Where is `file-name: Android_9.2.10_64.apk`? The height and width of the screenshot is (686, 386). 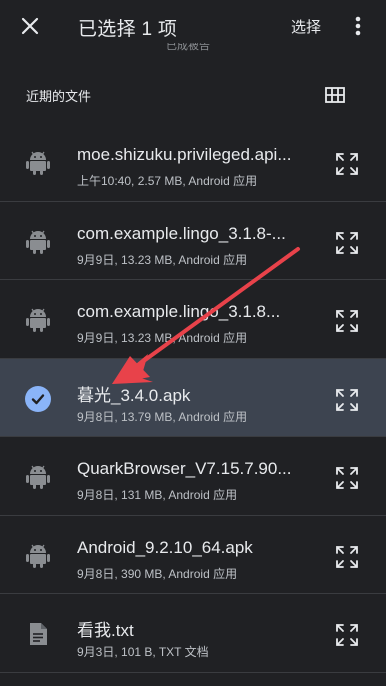
file-name: Android_9.2.10_64.apk is located at coordinates (165, 547).